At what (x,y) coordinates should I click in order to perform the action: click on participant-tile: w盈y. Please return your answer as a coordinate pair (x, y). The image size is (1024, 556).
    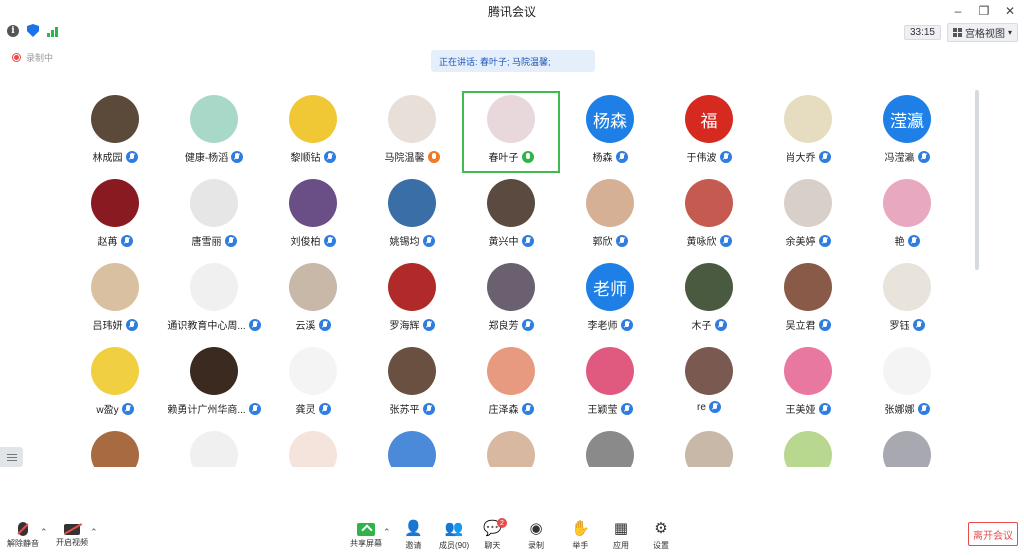
    Looking at the image, I should click on (115, 384).